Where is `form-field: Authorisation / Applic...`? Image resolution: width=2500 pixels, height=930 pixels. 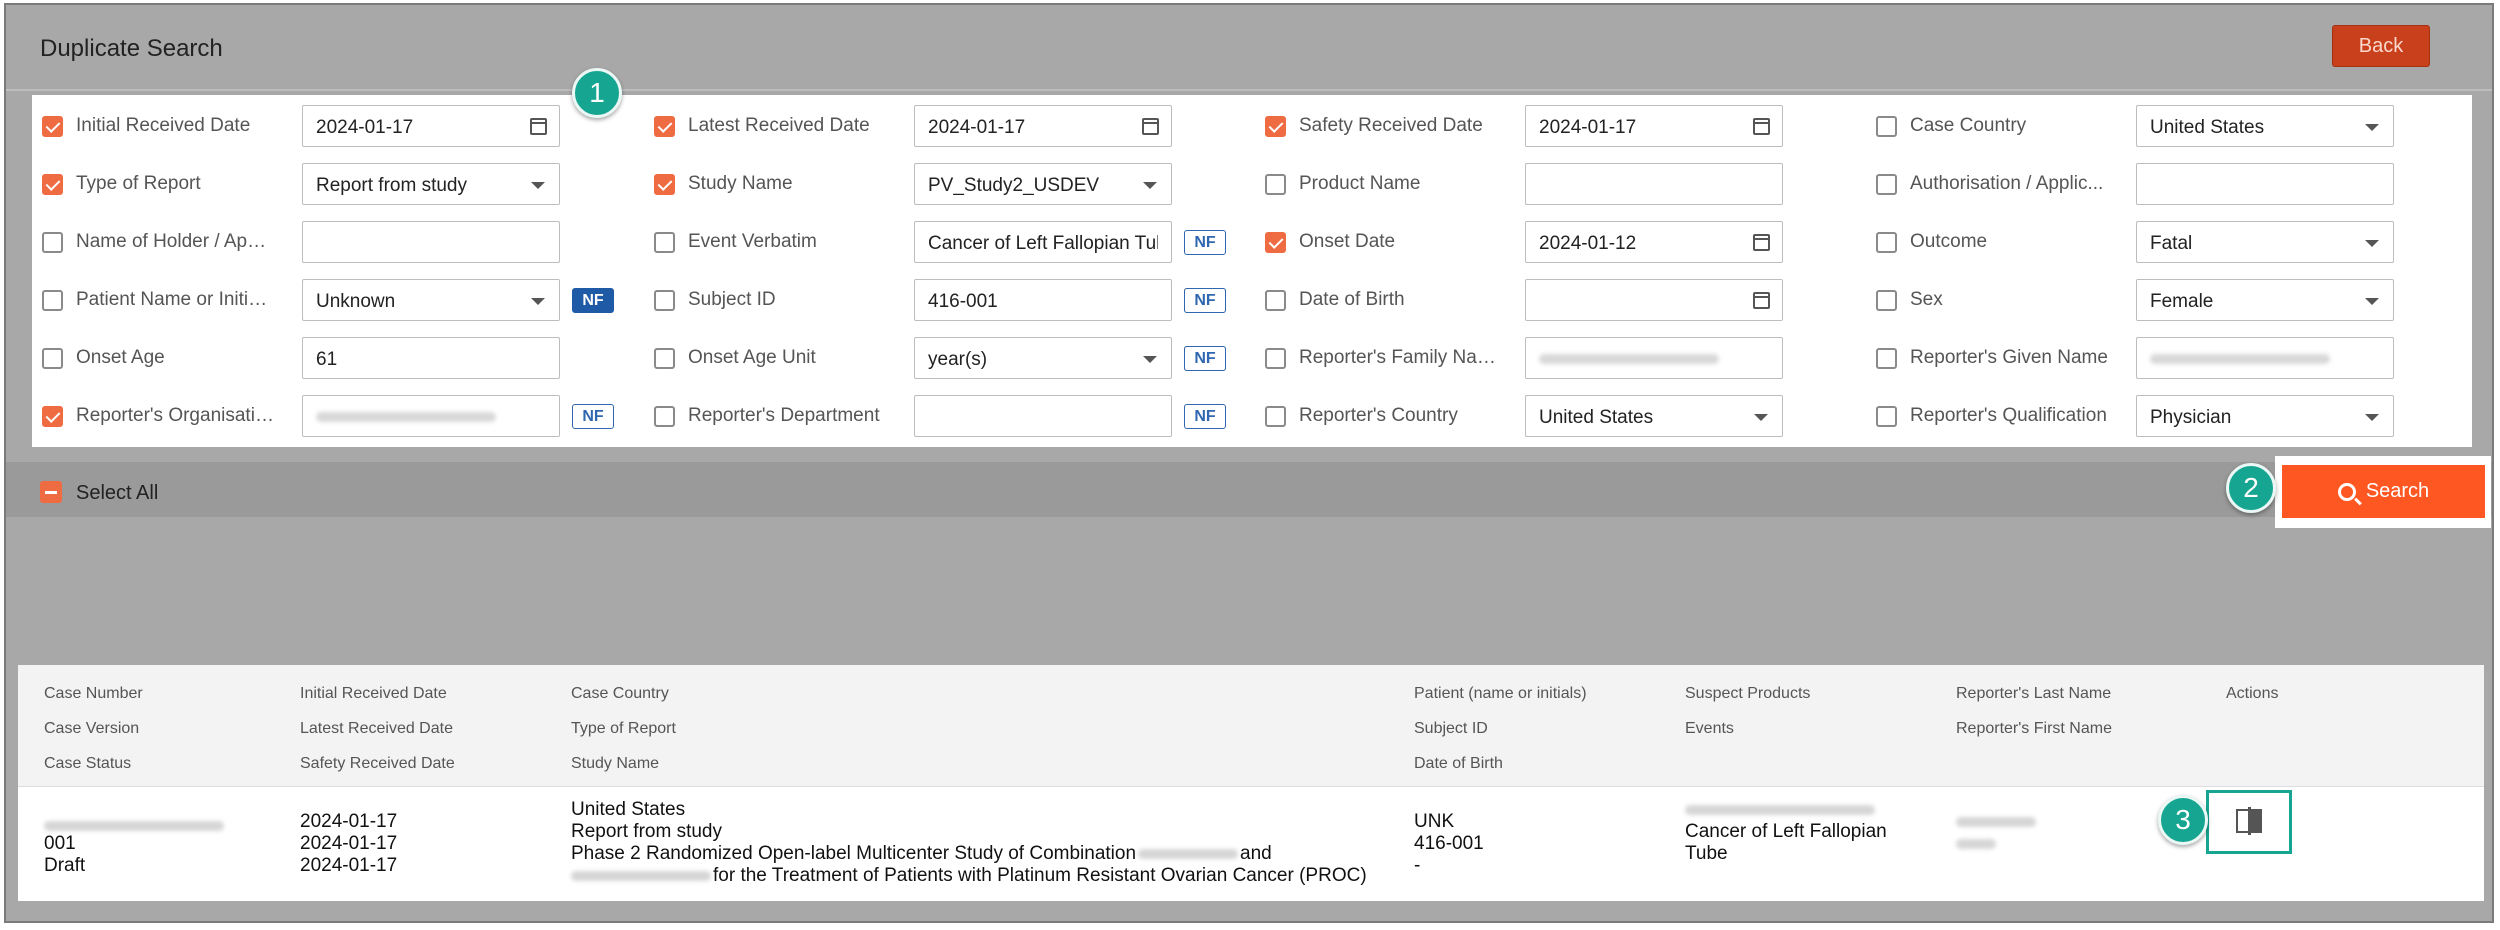
form-field: Authorisation / Applic... is located at coordinates (2166, 182).